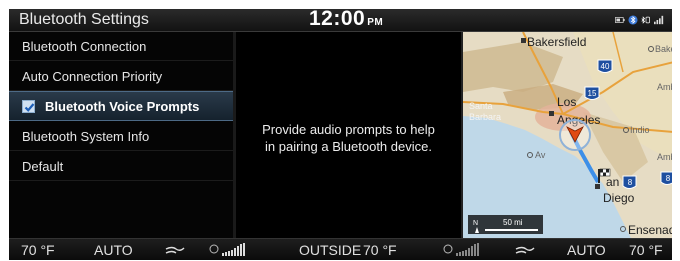 The width and height of the screenshot is (680, 261). Describe the element at coordinates (540, 155) in the screenshot. I see `map-label: Av` at that location.